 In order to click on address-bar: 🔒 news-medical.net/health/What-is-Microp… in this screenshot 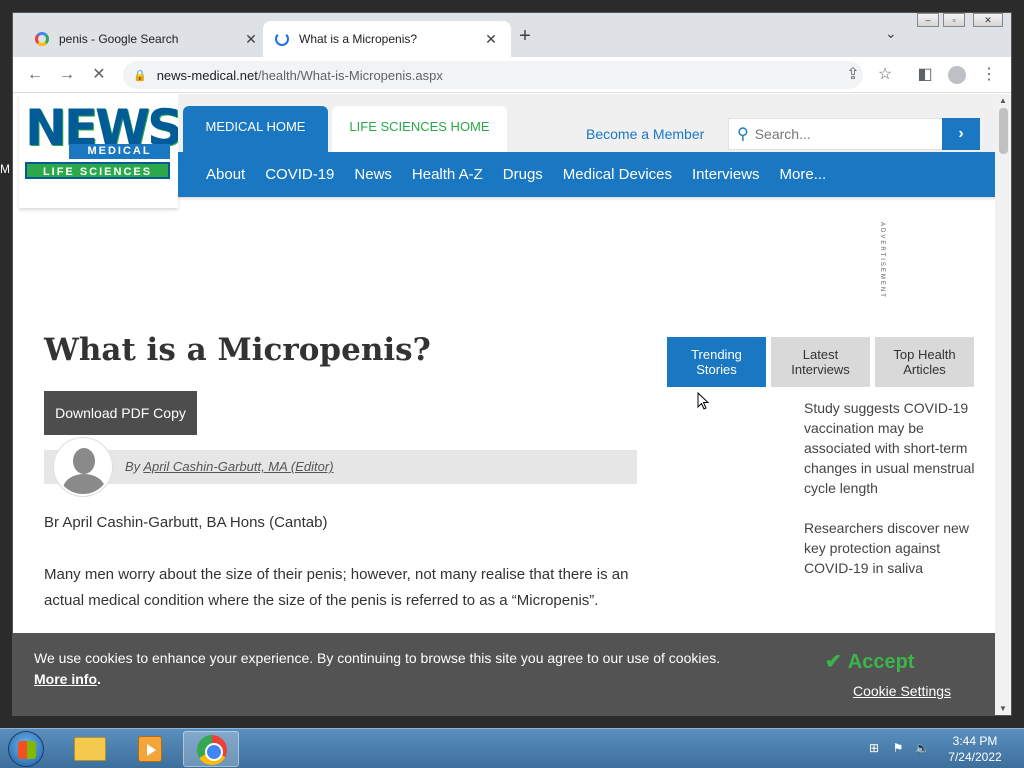, I will do `click(493, 75)`.